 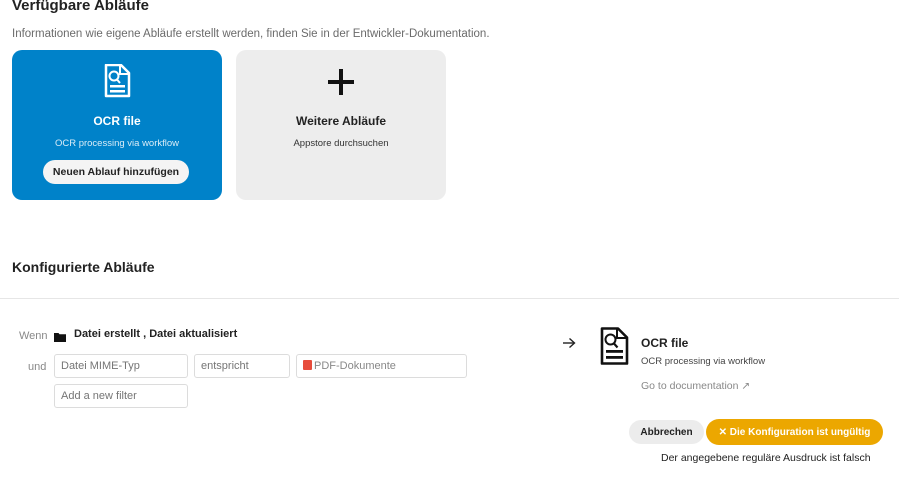 What do you see at coordinates (794, 432) in the screenshot?
I see `invalid-config-button: ✕ Die Konfiguration ist ungültig` at bounding box center [794, 432].